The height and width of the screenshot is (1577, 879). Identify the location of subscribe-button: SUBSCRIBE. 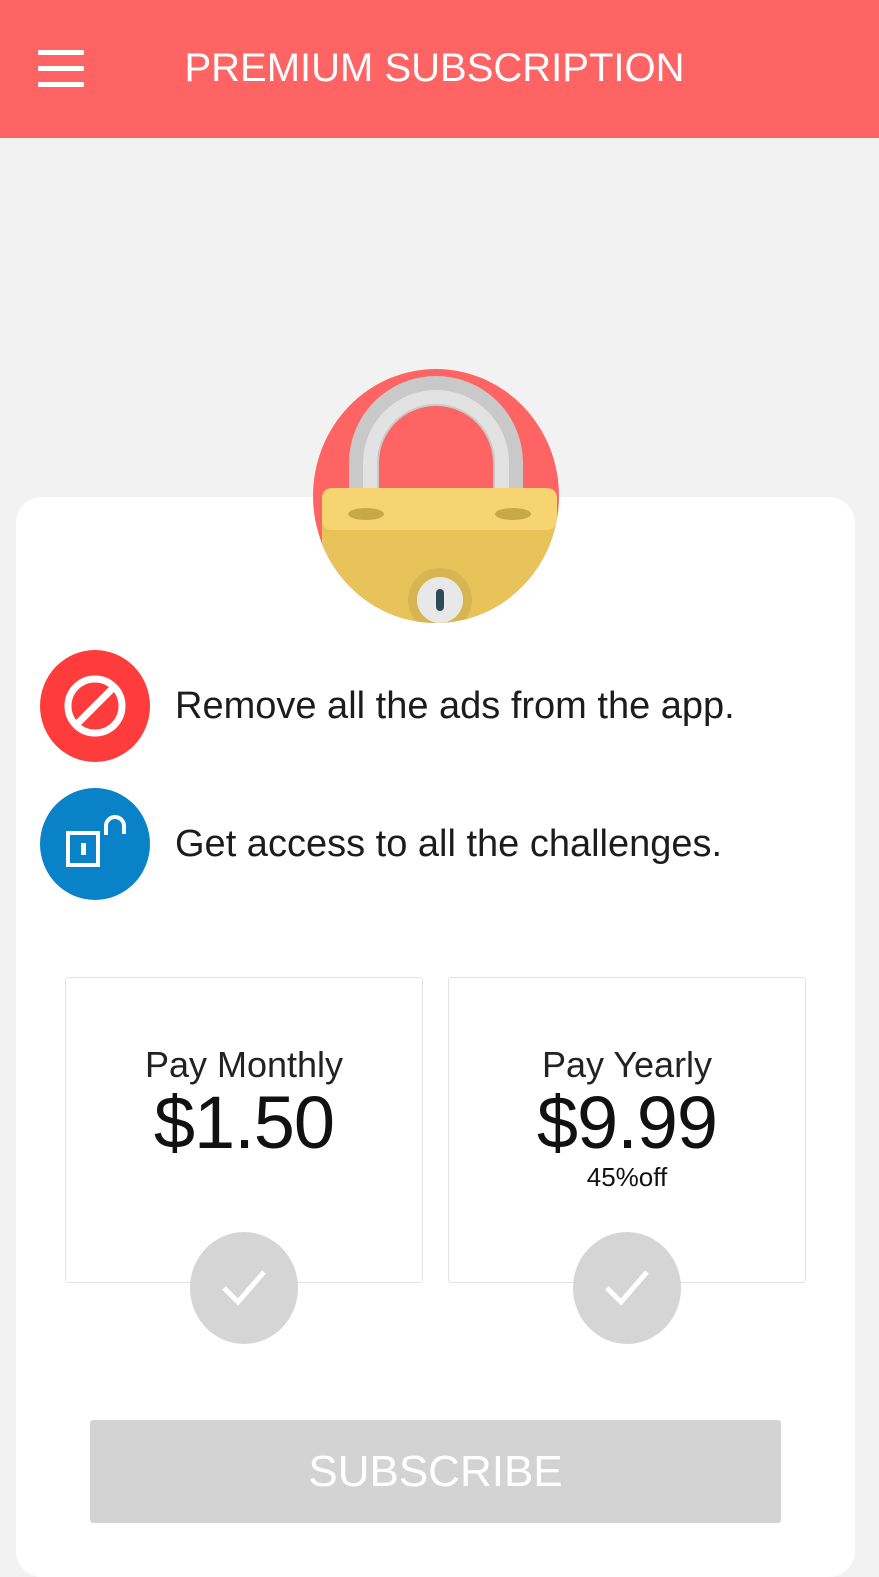
(435, 1471).